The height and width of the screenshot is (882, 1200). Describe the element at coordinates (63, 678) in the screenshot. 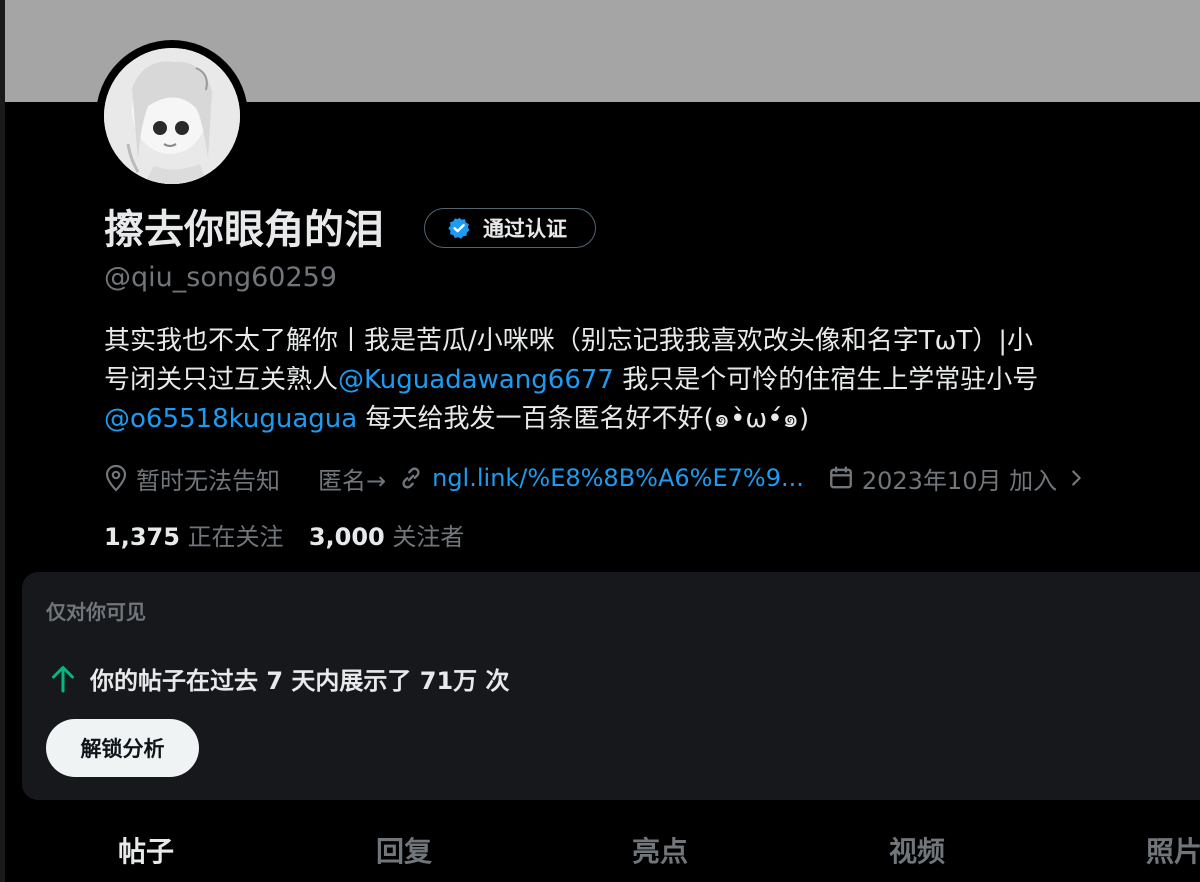

I see `arrow-up-icon` at that location.